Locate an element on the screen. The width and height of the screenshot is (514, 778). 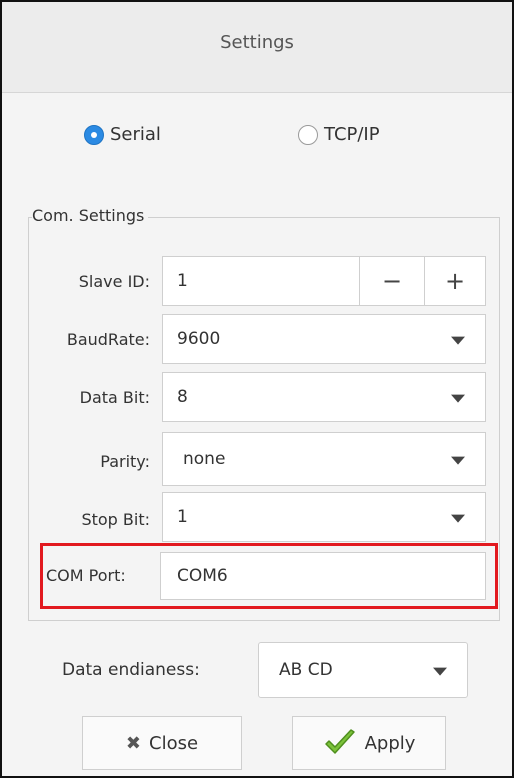
checkmark-icon is located at coordinates (339, 741).